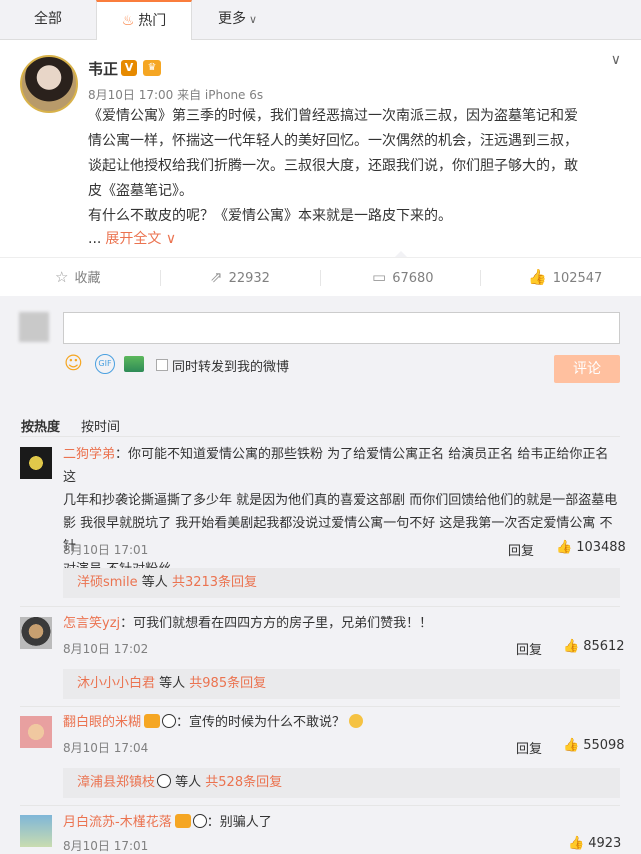  Describe the element at coordinates (341, 328) in the screenshot. I see `comment-input` at that location.